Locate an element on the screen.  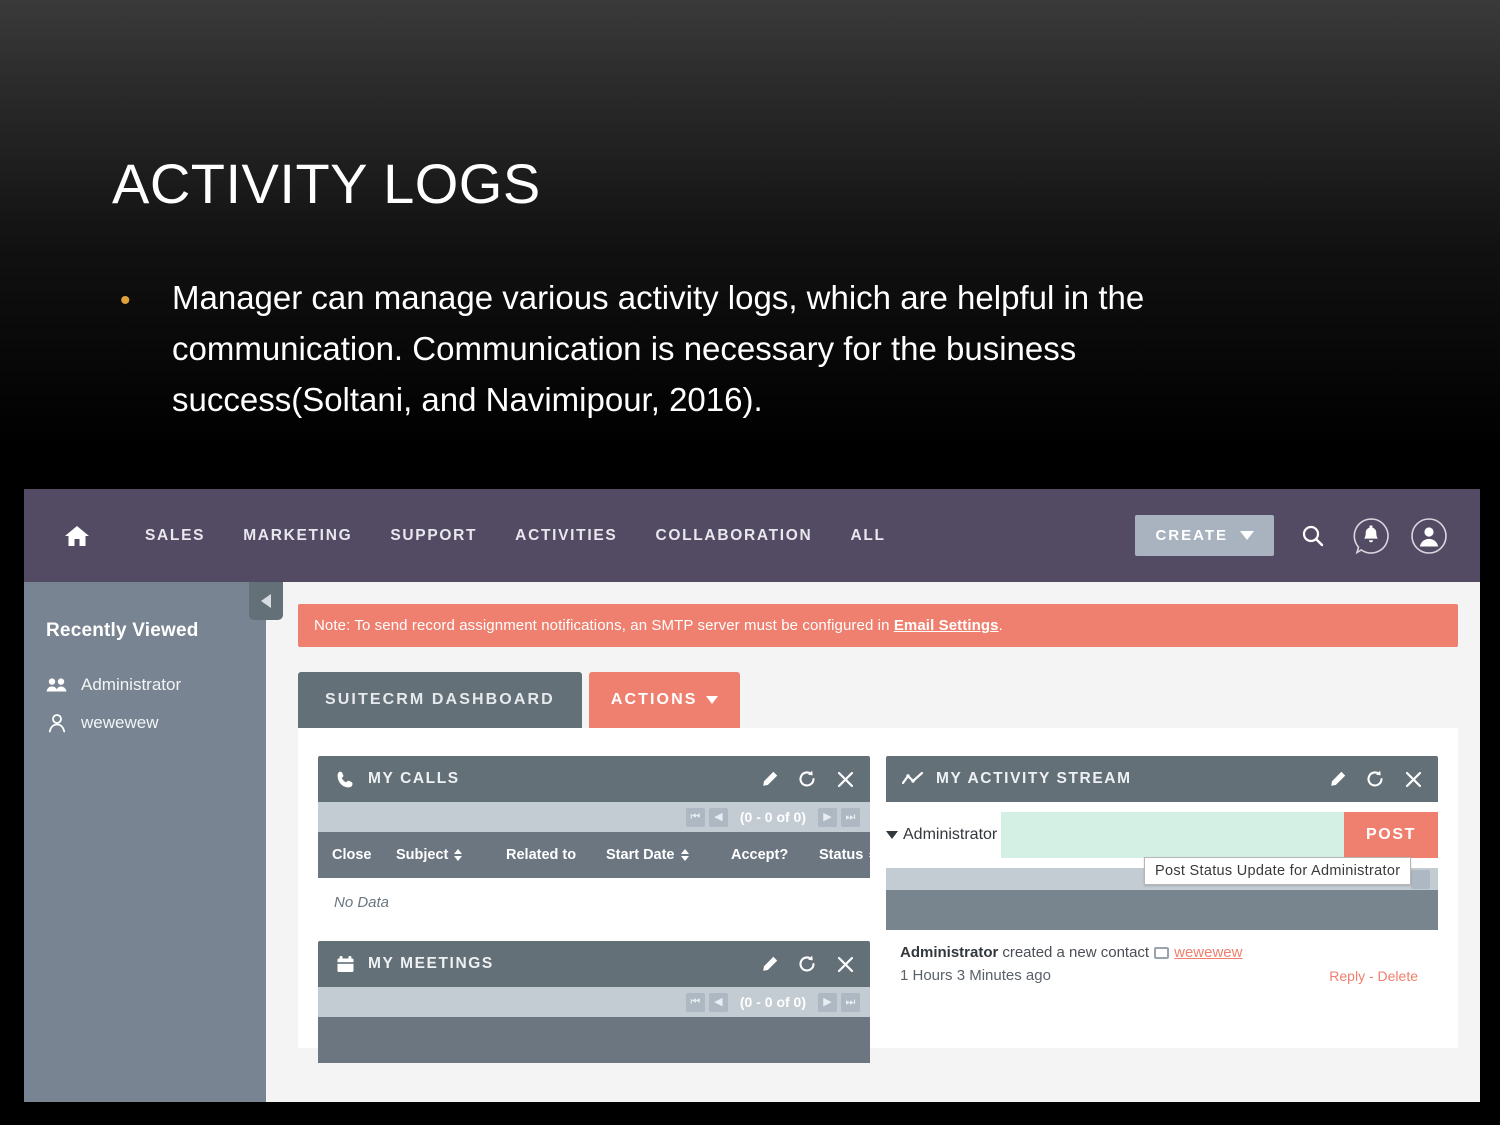
column-header-related-to: Related to is located at coordinates (556, 855).